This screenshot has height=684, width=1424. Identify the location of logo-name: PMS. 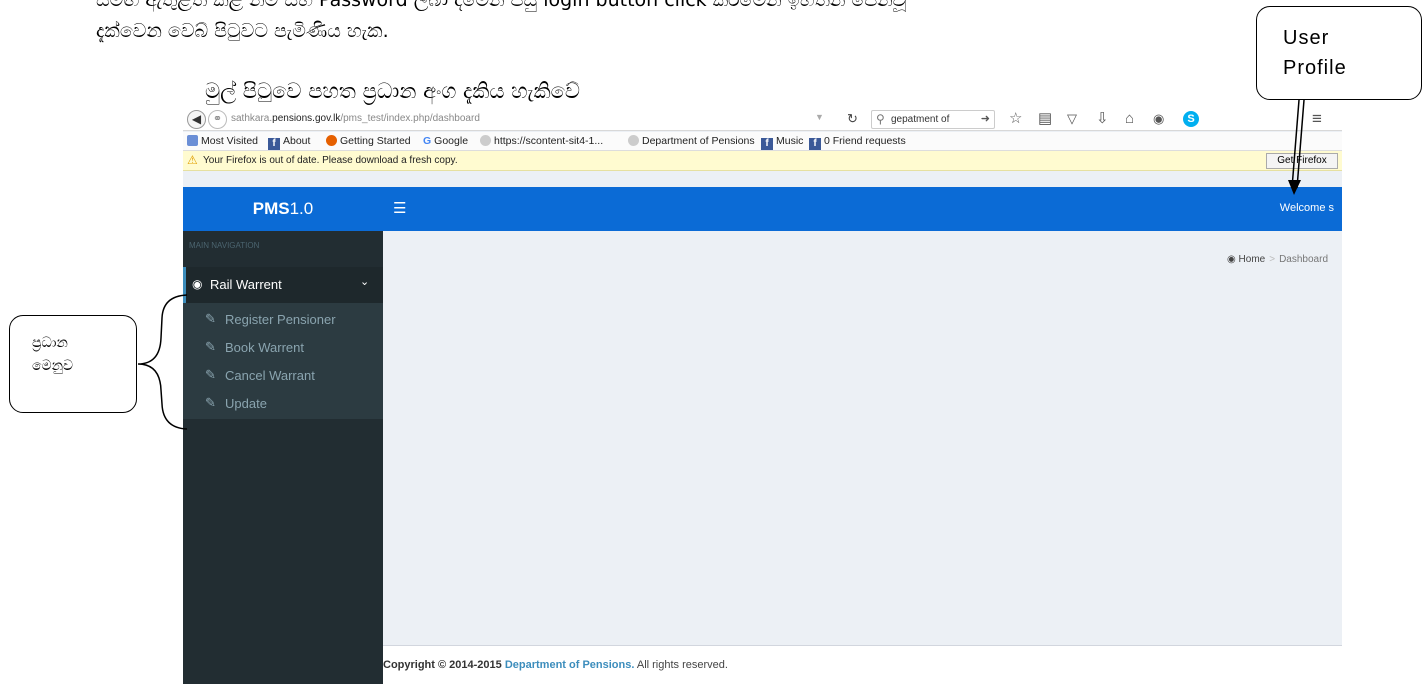
(271, 208).